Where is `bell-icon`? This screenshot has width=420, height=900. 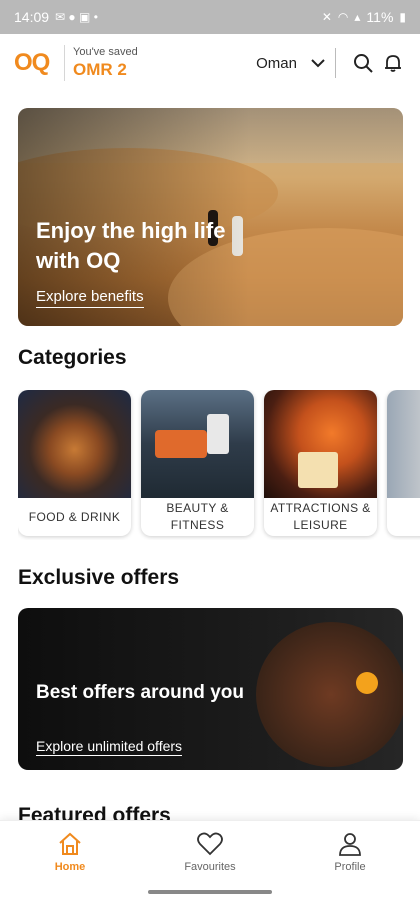
bell-icon is located at coordinates (393, 63).